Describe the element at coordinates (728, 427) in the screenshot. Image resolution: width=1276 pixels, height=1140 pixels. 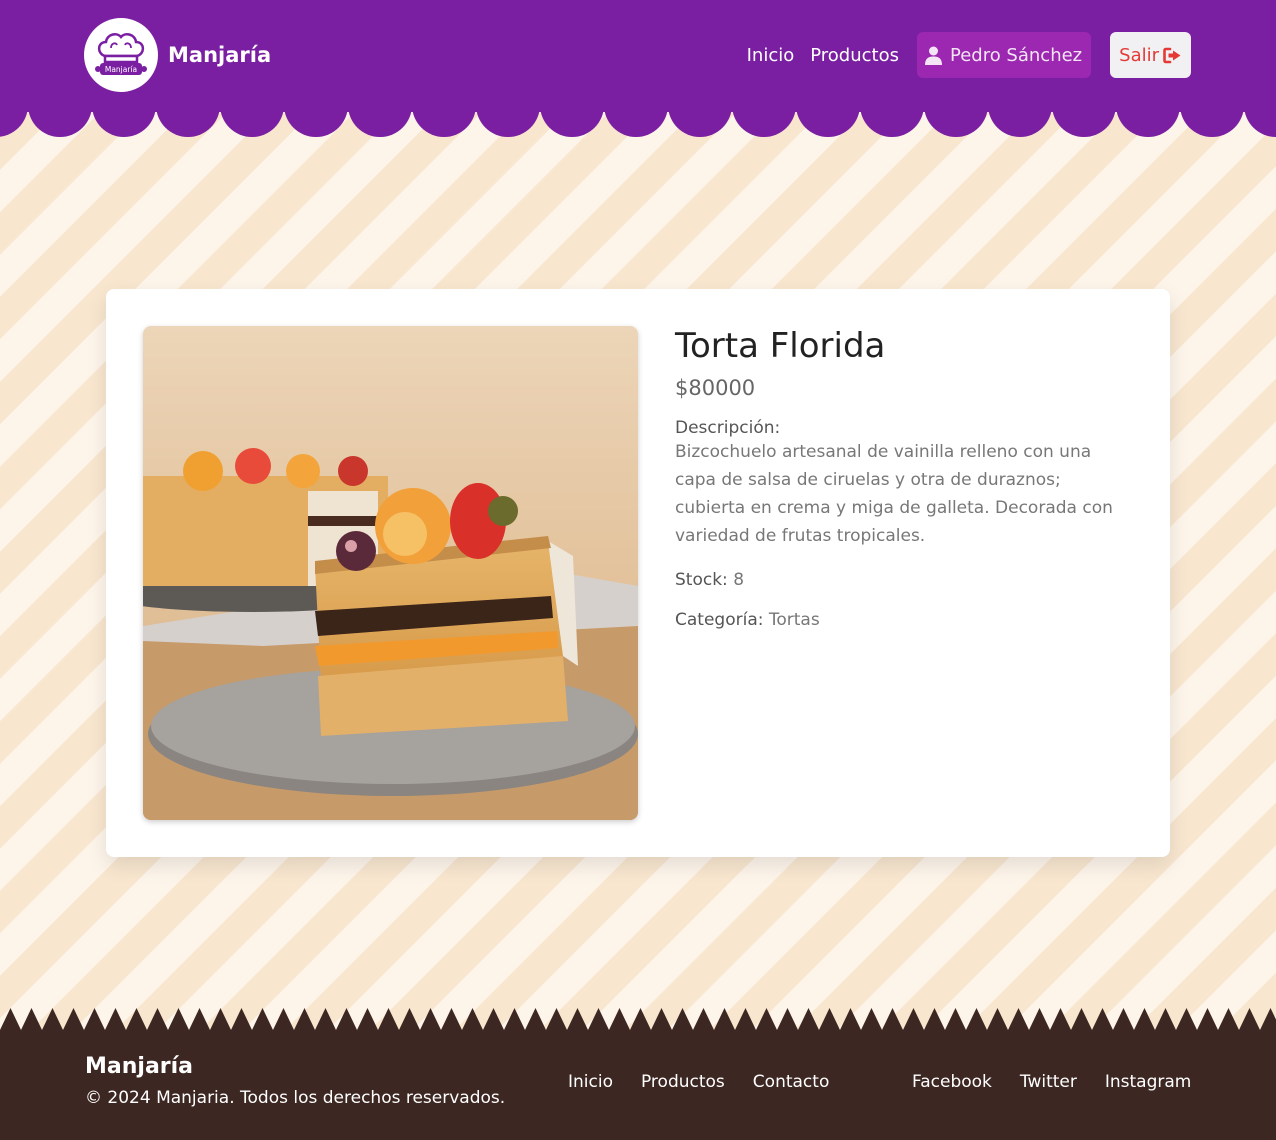
I see `description-label: Descripción:` at that location.